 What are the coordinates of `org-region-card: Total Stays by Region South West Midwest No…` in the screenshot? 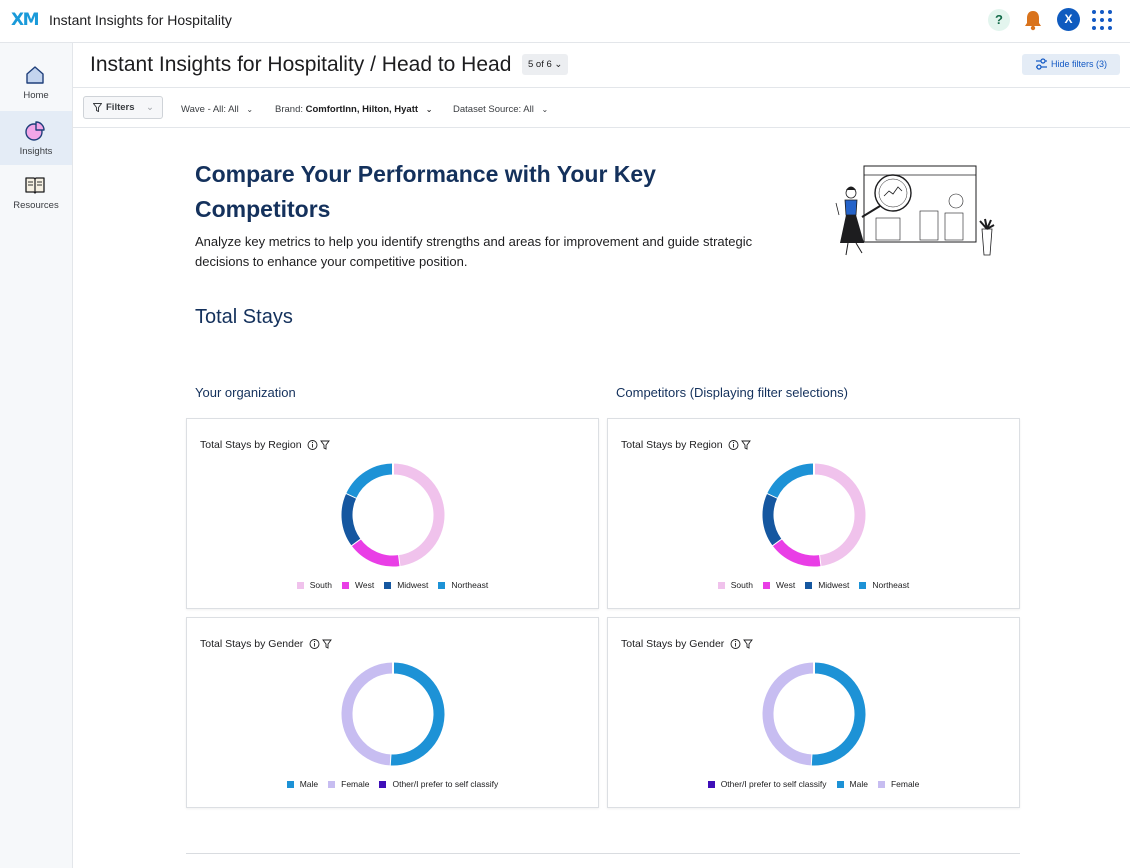 It's located at (392, 513).